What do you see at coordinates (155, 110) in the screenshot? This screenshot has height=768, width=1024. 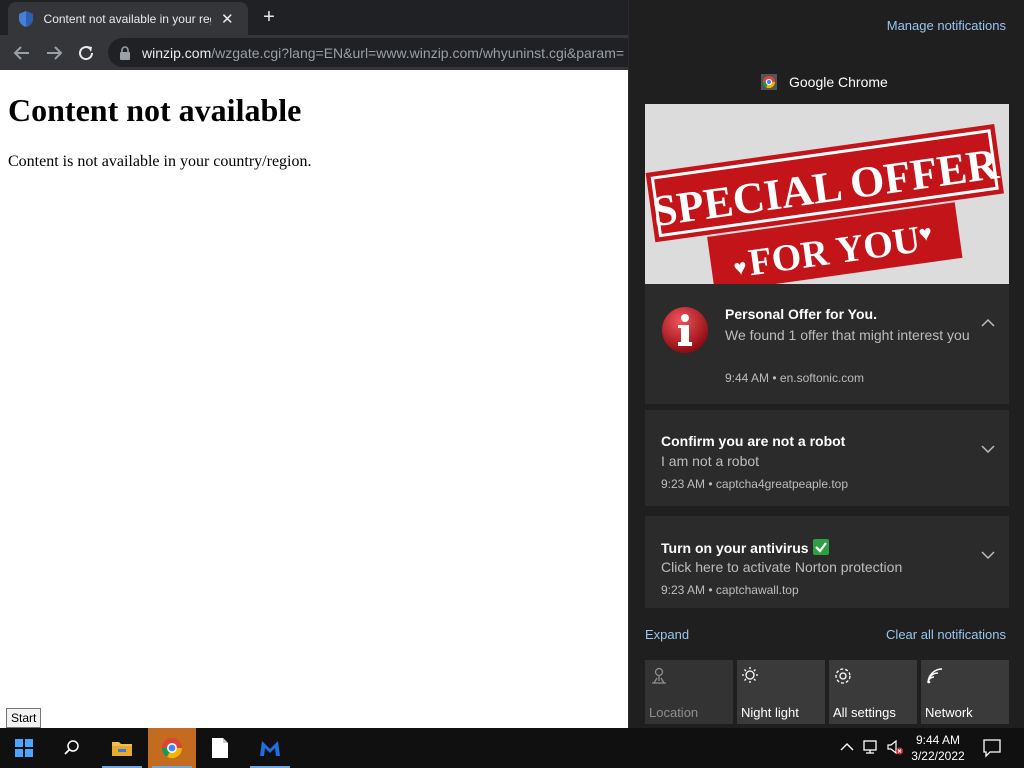 I see `page-heading: Content not available` at bounding box center [155, 110].